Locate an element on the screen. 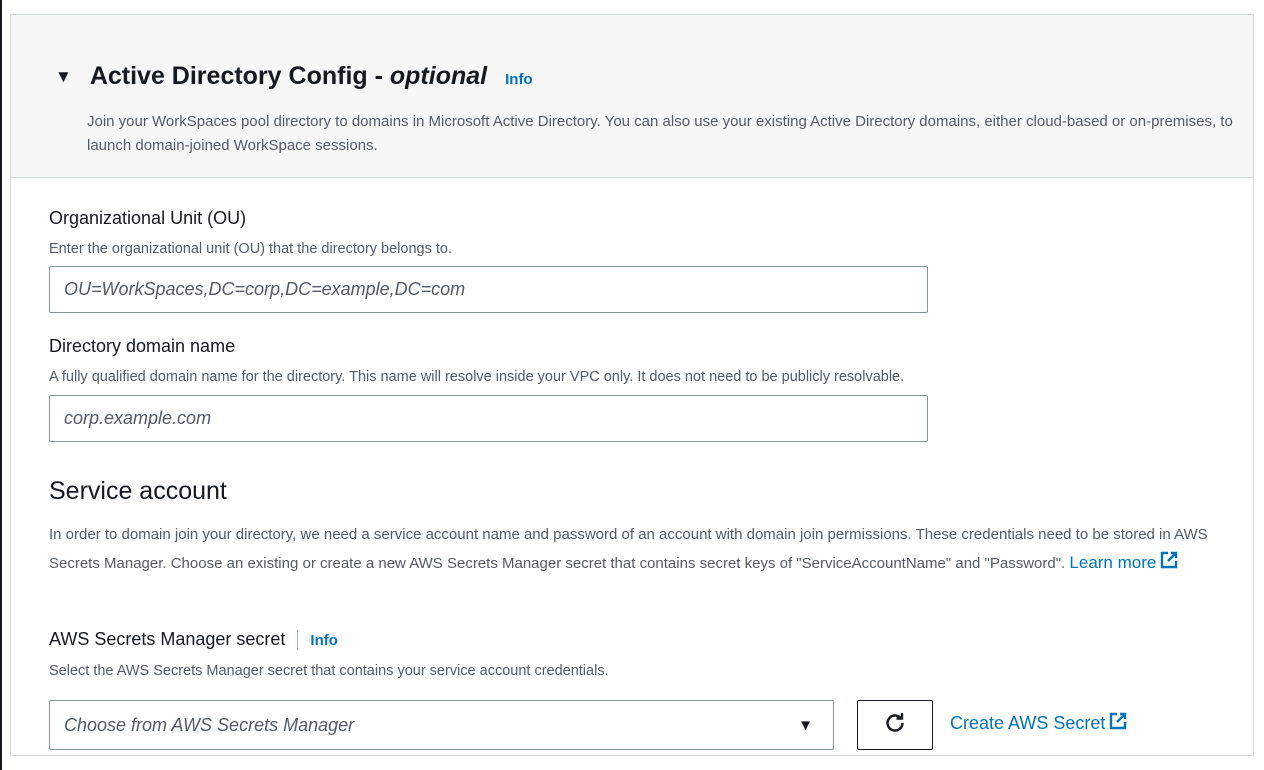 This screenshot has height=770, width=1264. create-aws-secret-link: Create AWS Secret is located at coordinates (1038, 723).